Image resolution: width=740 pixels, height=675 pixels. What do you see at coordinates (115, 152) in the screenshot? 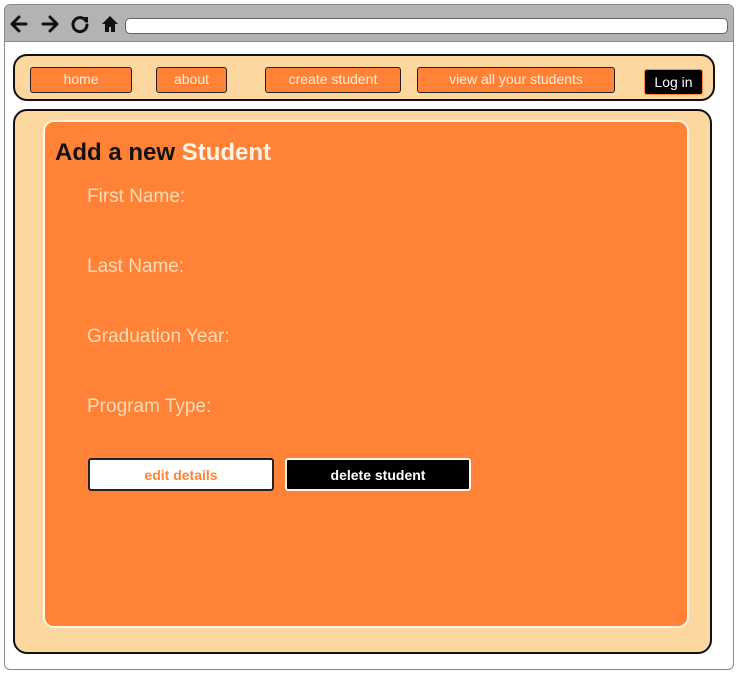
I see `page-title-prefix: Add a new` at bounding box center [115, 152].